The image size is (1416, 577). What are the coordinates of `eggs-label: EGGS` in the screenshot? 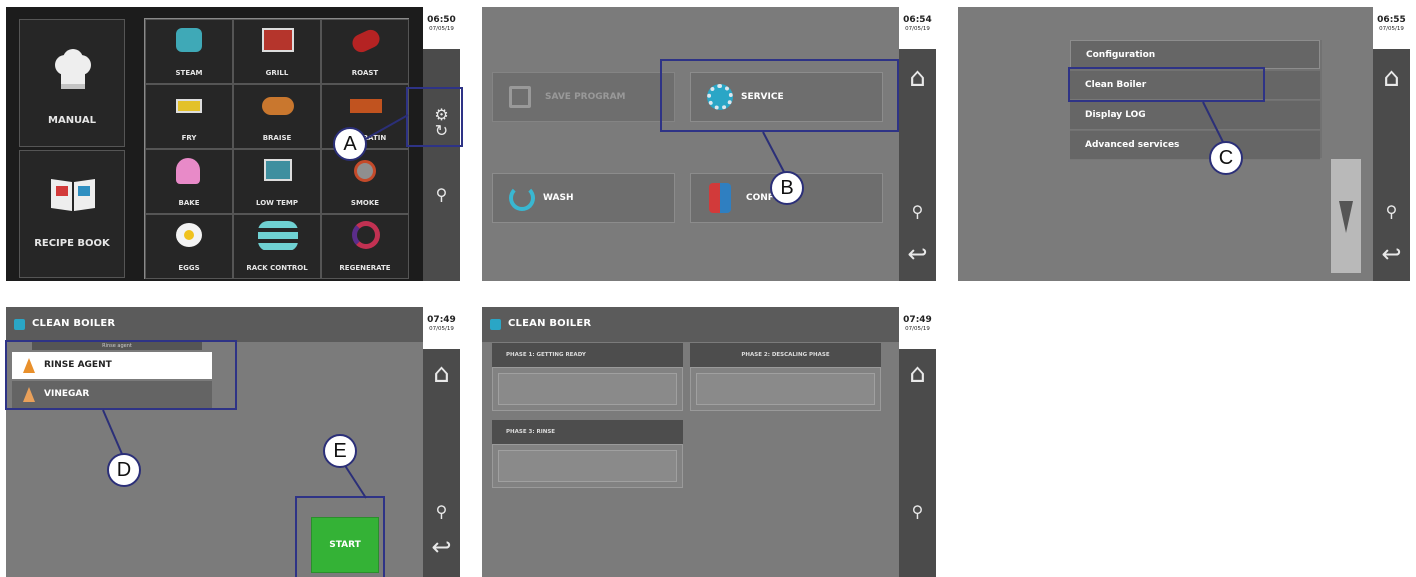 It's located at (189, 268).